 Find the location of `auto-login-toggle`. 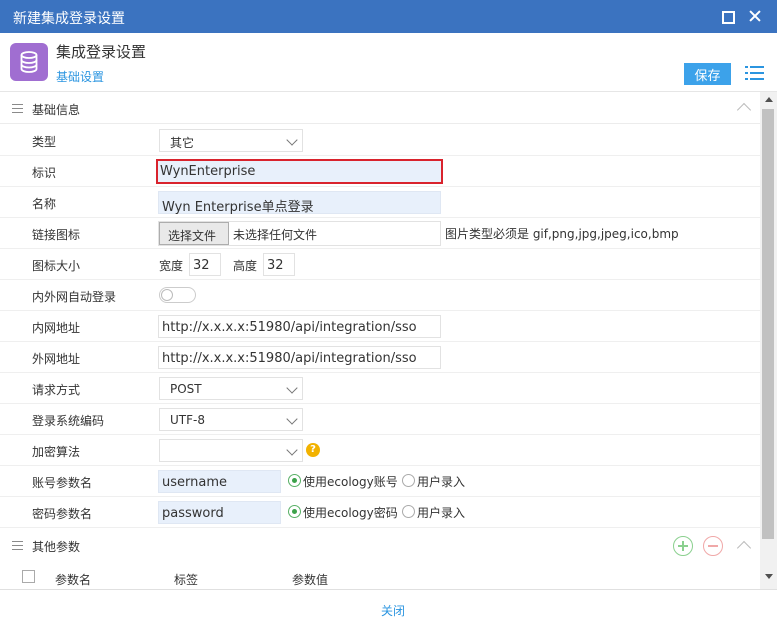

auto-login-toggle is located at coordinates (177, 295).